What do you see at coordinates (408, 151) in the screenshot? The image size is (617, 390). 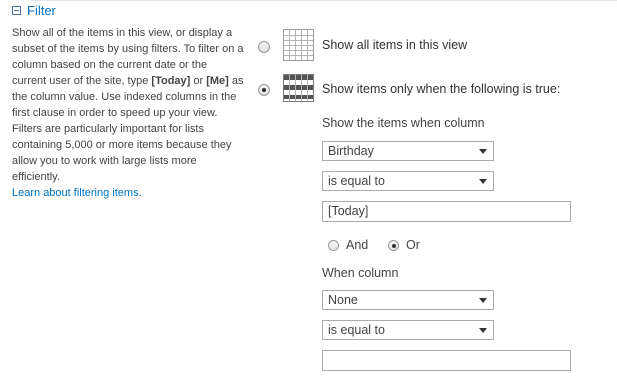 I see `clause1-column-select: Birthday` at bounding box center [408, 151].